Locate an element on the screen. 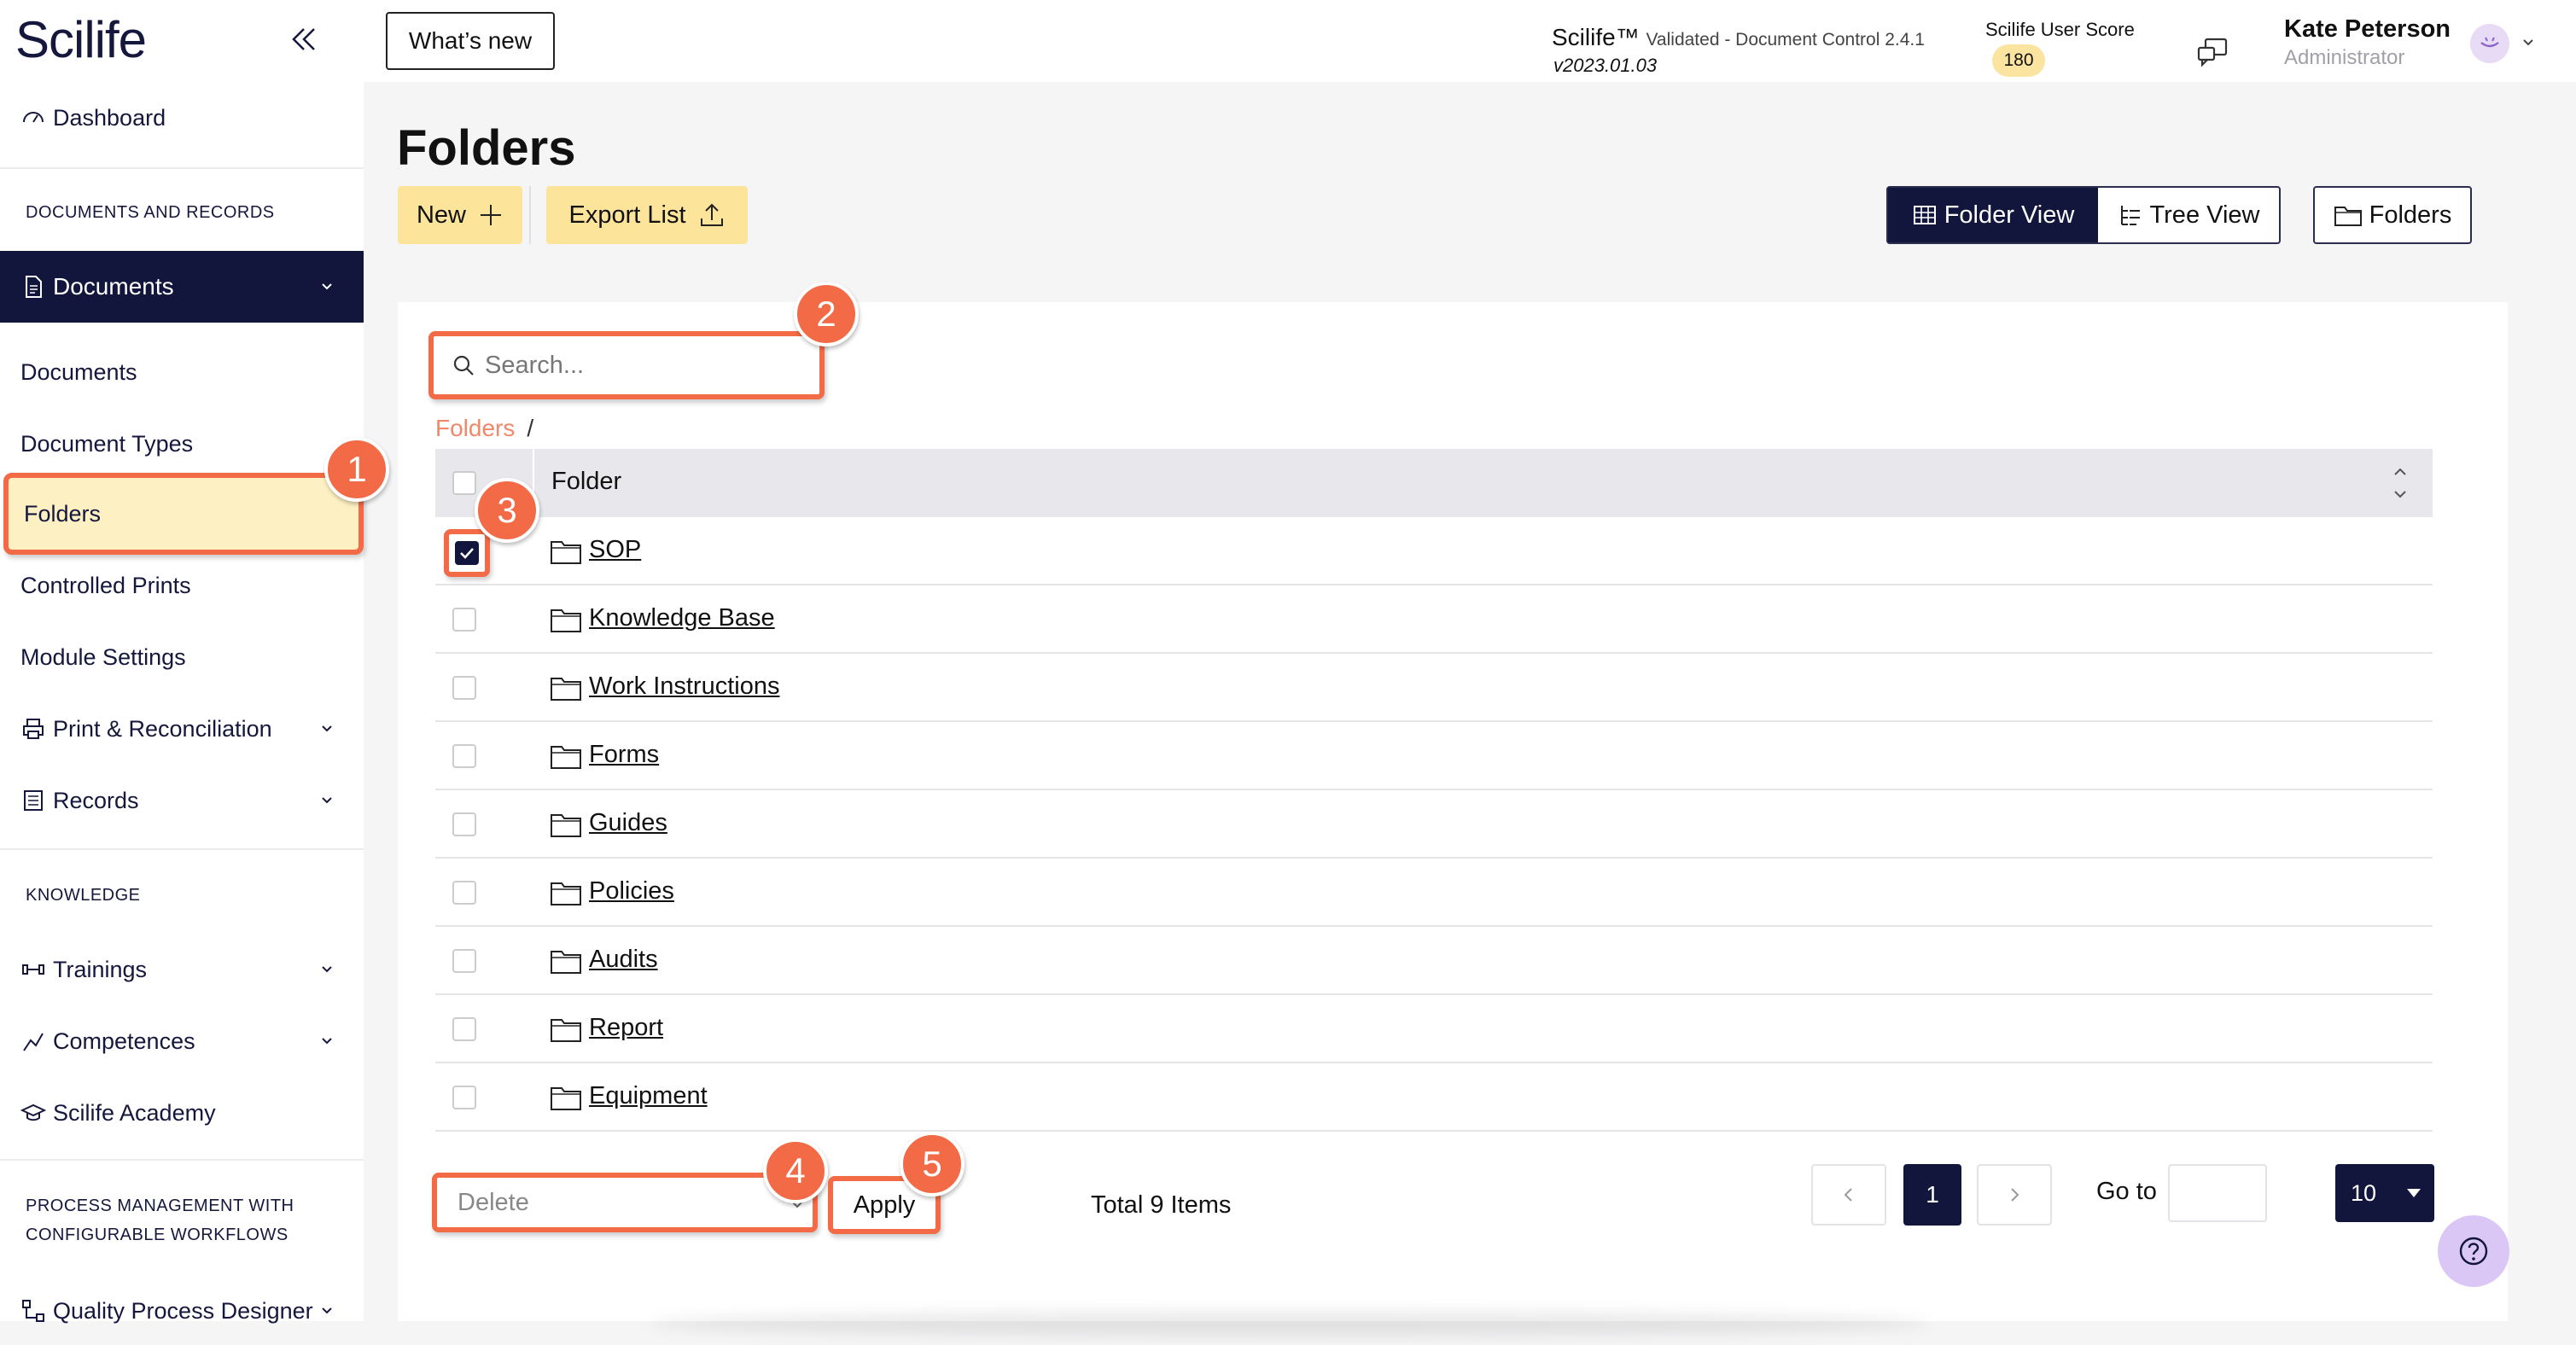  folders-button: Folders is located at coordinates (2392, 215).